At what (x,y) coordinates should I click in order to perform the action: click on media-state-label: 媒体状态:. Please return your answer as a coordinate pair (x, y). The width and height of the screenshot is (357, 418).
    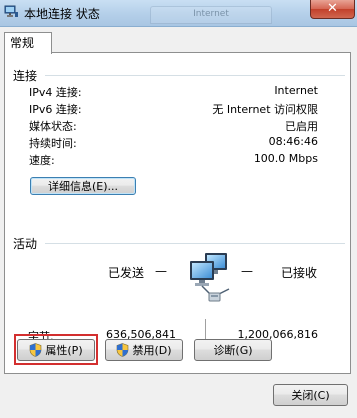
    Looking at the image, I should click on (53, 126).